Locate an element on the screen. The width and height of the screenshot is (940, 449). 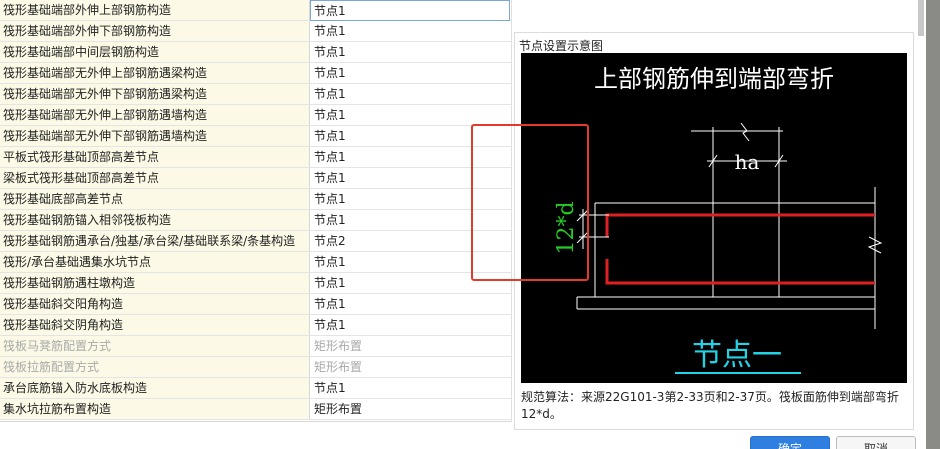
grid-row: 筏形基础端部外伸下部钢筋构造 节点1 is located at coordinates (256, 31).